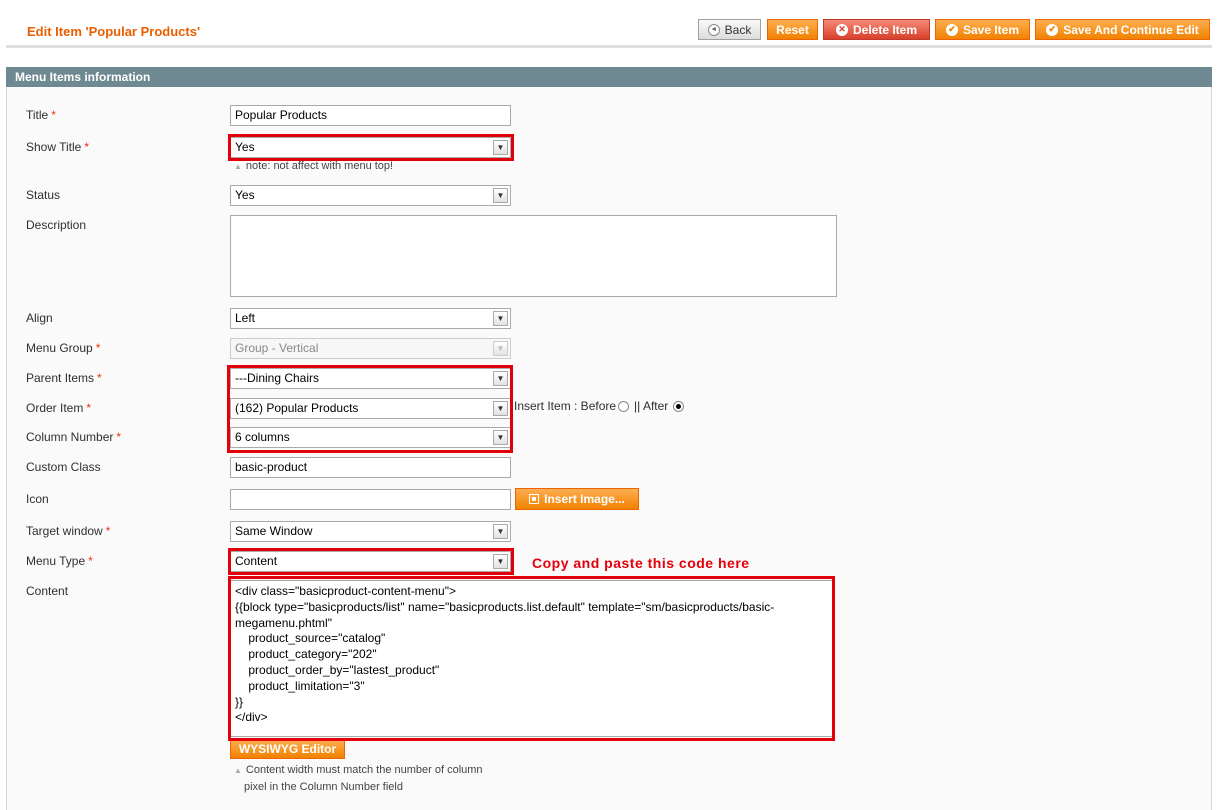  Describe the element at coordinates (47, 591) in the screenshot. I see `content-label: Content` at that location.